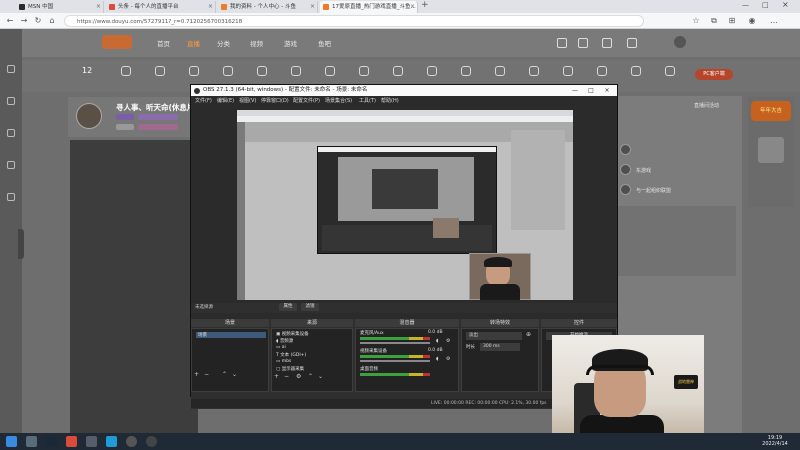 Image resolution: width=800 pixels, height=450 pixels. Describe the element at coordinates (775, 441) in the screenshot. I see `taskbar-clock: 19:19 2022/4/14` at that location.